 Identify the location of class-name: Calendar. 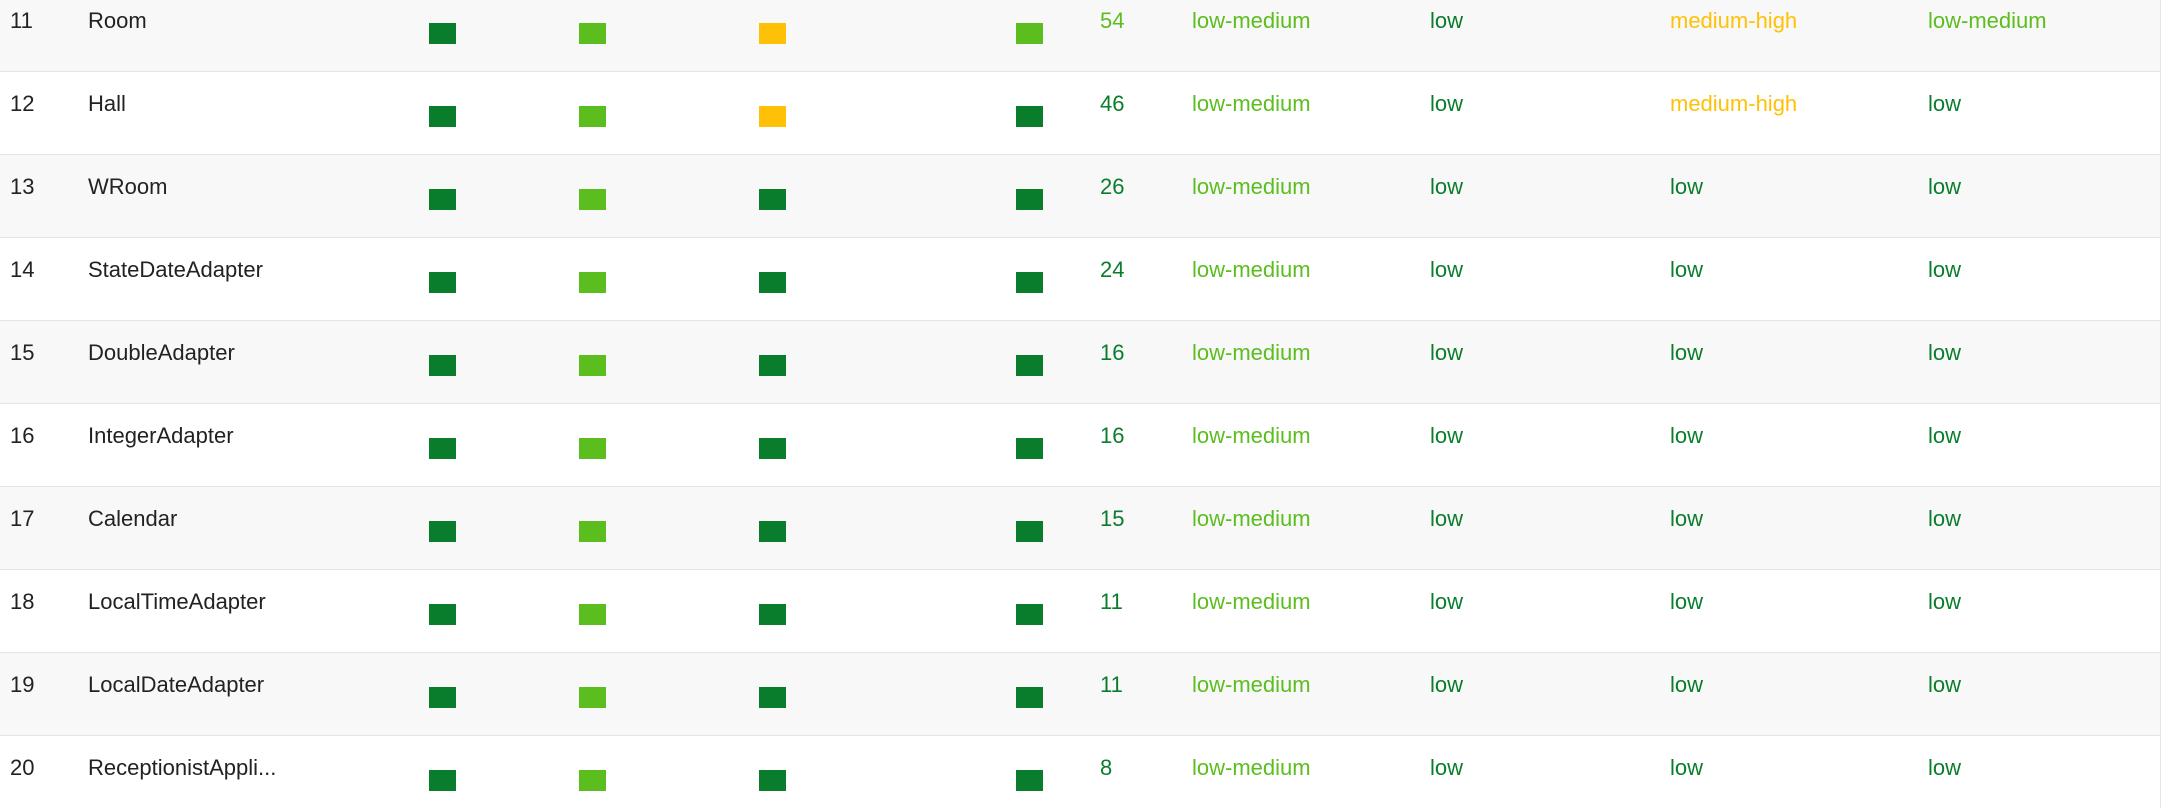
(132, 519).